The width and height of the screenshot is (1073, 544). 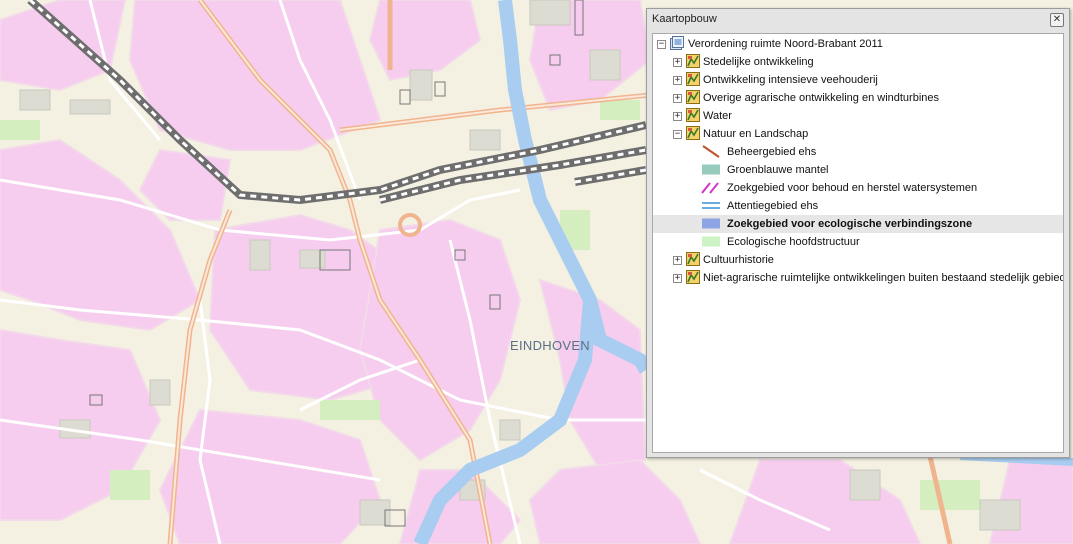 What do you see at coordinates (711, 151) in the screenshot?
I see `legend-line-symbol` at bounding box center [711, 151].